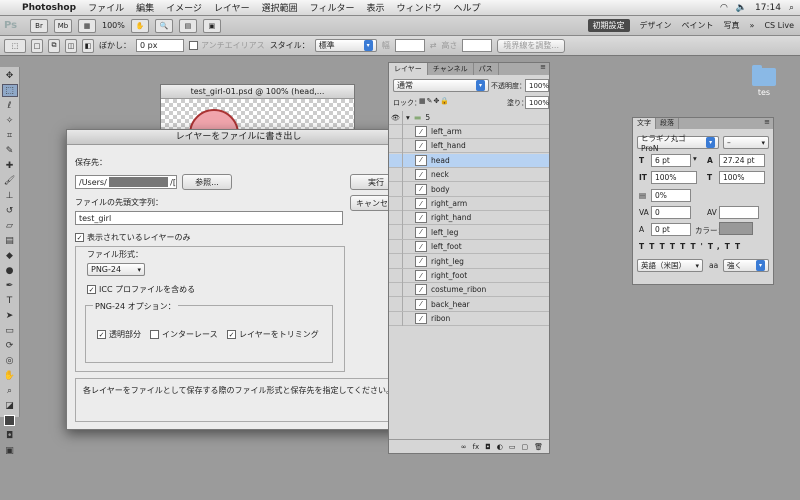 The image size is (800, 500). Describe the element at coordinates (433, 45) in the screenshot. I see `swap-icon: ⇄` at that location.